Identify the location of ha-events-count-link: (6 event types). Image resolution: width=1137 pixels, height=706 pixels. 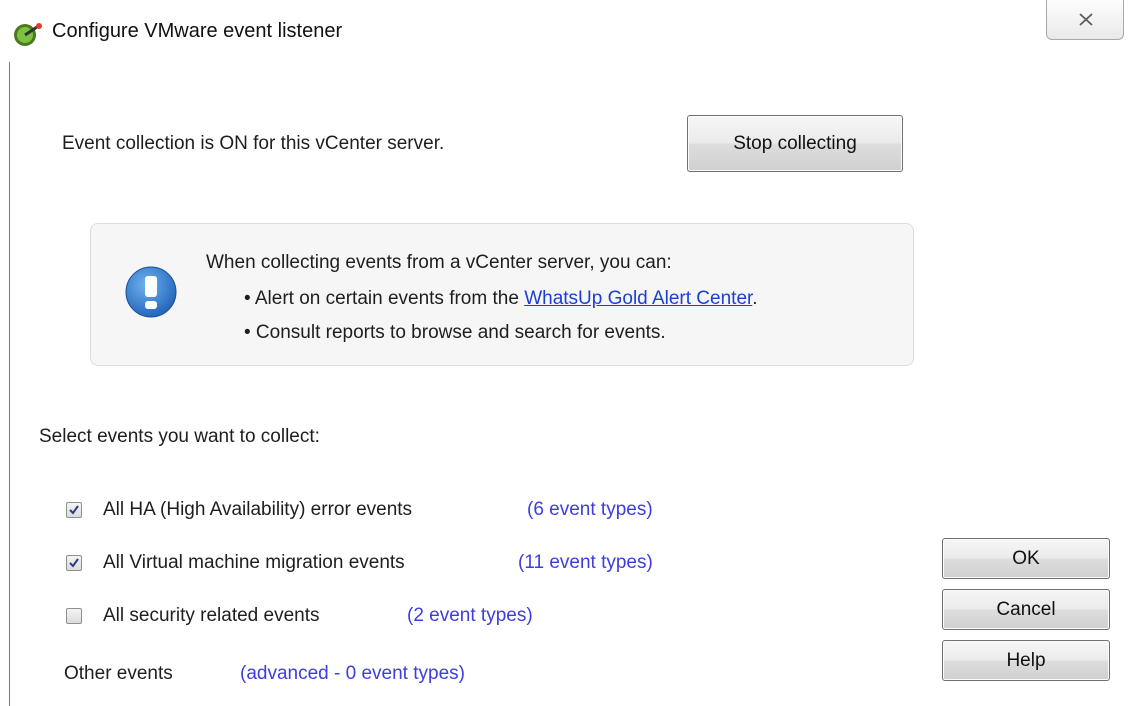
(590, 510).